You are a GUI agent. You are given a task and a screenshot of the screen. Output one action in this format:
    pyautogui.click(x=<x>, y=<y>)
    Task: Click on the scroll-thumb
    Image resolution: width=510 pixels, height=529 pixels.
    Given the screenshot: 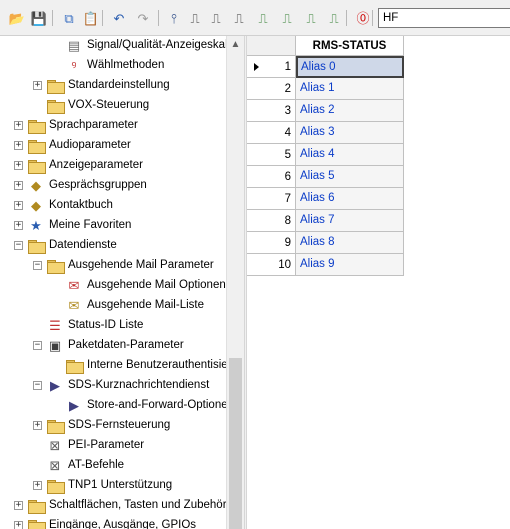 What is the action you would take?
    pyautogui.click(x=235, y=443)
    